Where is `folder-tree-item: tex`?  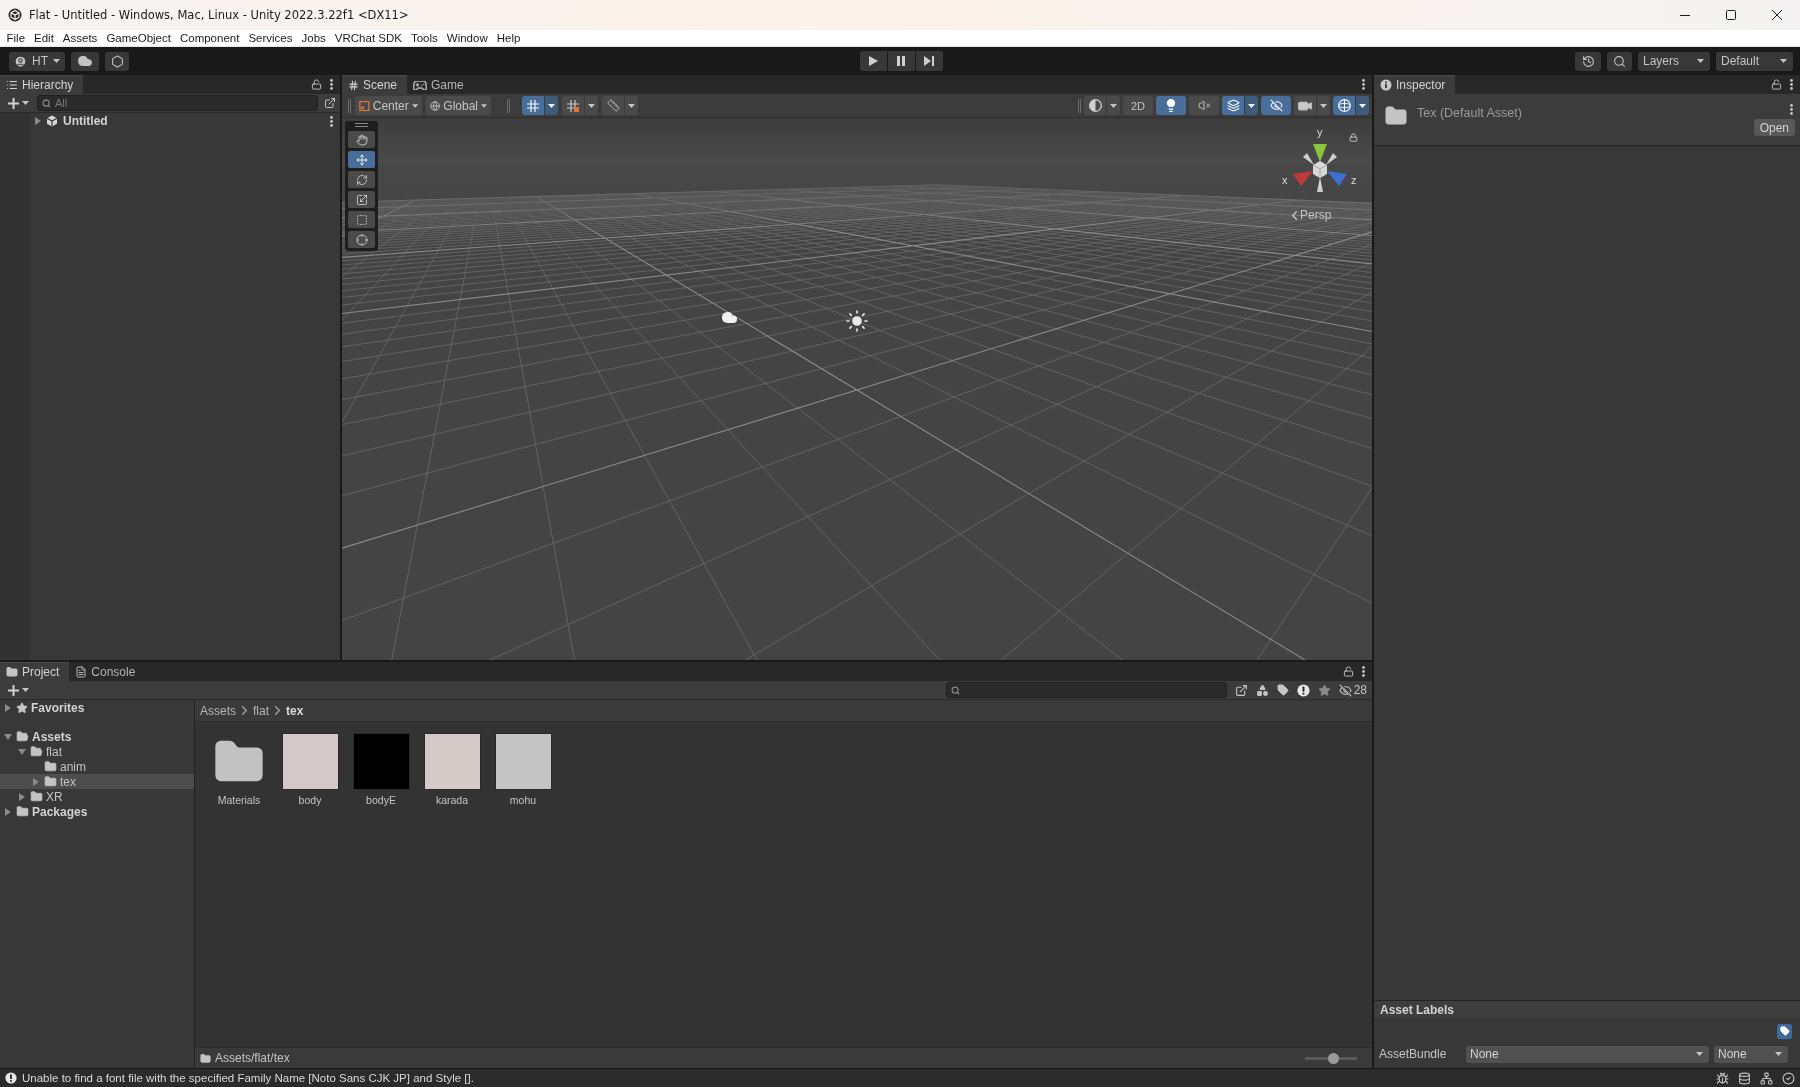 folder-tree-item: tex is located at coordinates (97, 781).